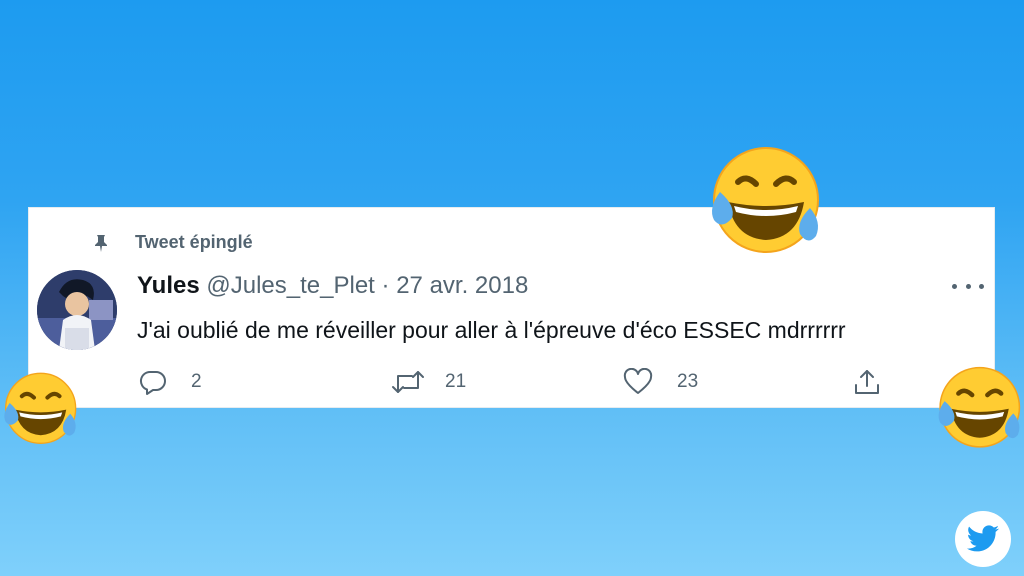 This screenshot has width=1024, height=576. What do you see at coordinates (77, 310) in the screenshot?
I see `avatar` at bounding box center [77, 310].